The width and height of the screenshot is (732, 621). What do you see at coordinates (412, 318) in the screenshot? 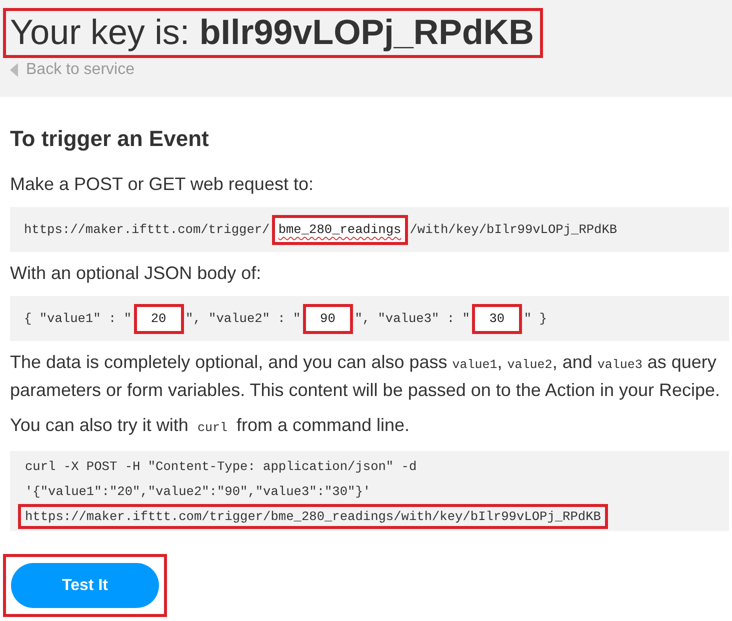
I see `json-text: ", "value3" : "` at bounding box center [412, 318].